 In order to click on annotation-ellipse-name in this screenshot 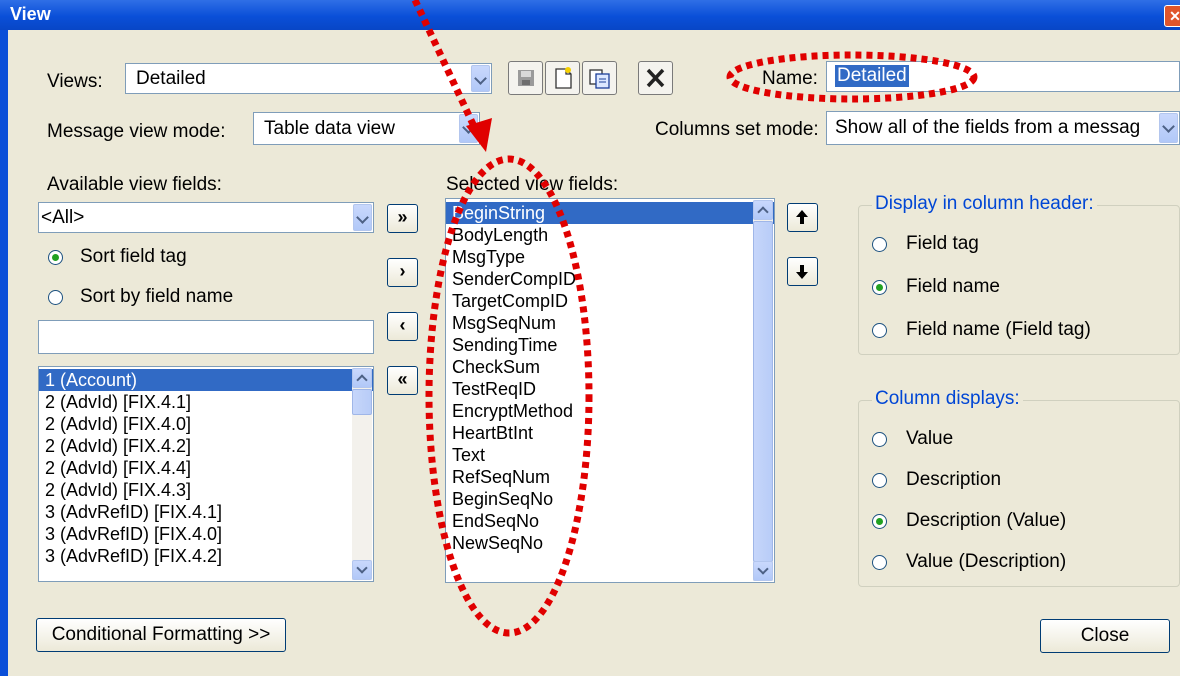, I will do `click(852, 77)`.